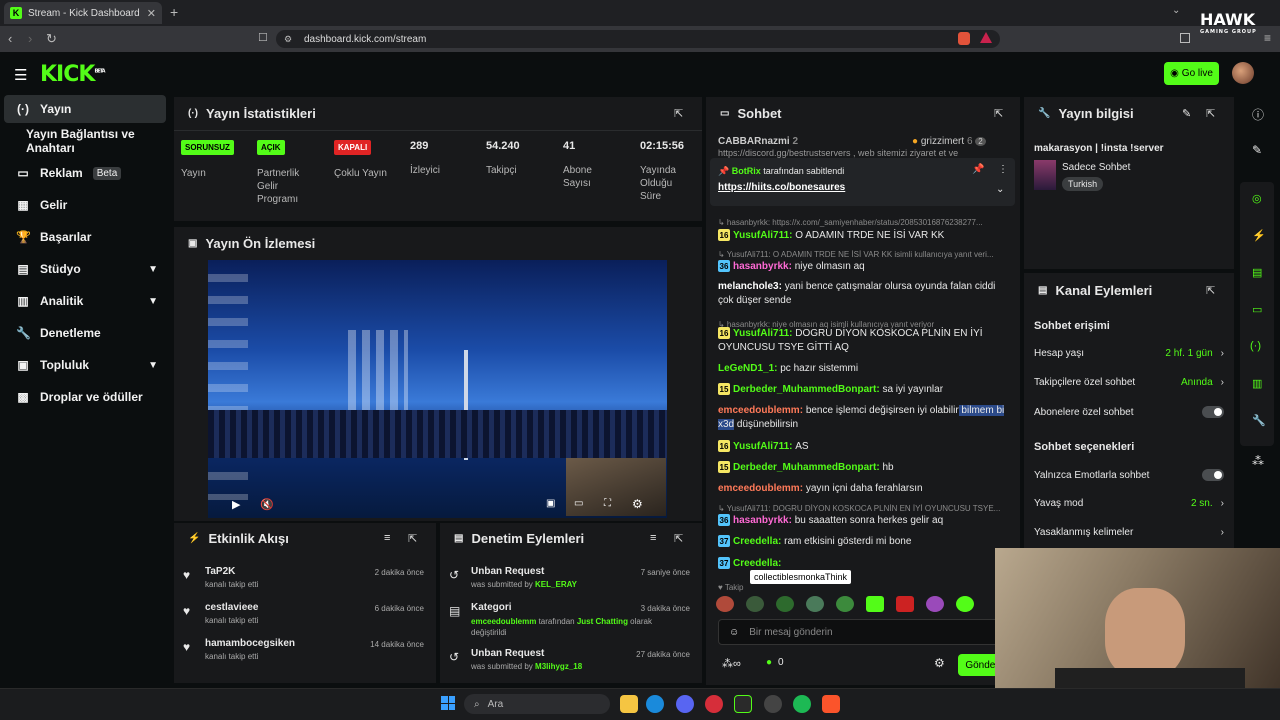 Image resolution: width=1280 pixels, height=720 pixels. Describe the element at coordinates (85, 205) in the screenshot. I see `sidebar-item-revenue: ▦ Gelir` at that location.